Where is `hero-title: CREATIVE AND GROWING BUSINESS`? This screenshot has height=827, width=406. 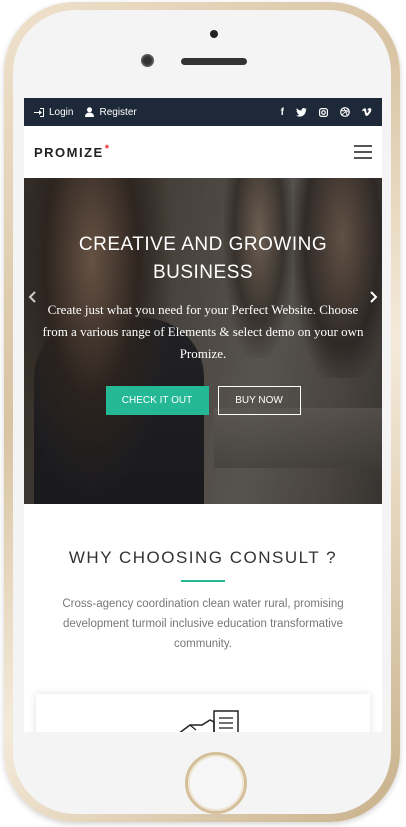 hero-title: CREATIVE AND GROWING BUSINESS is located at coordinates (203, 258).